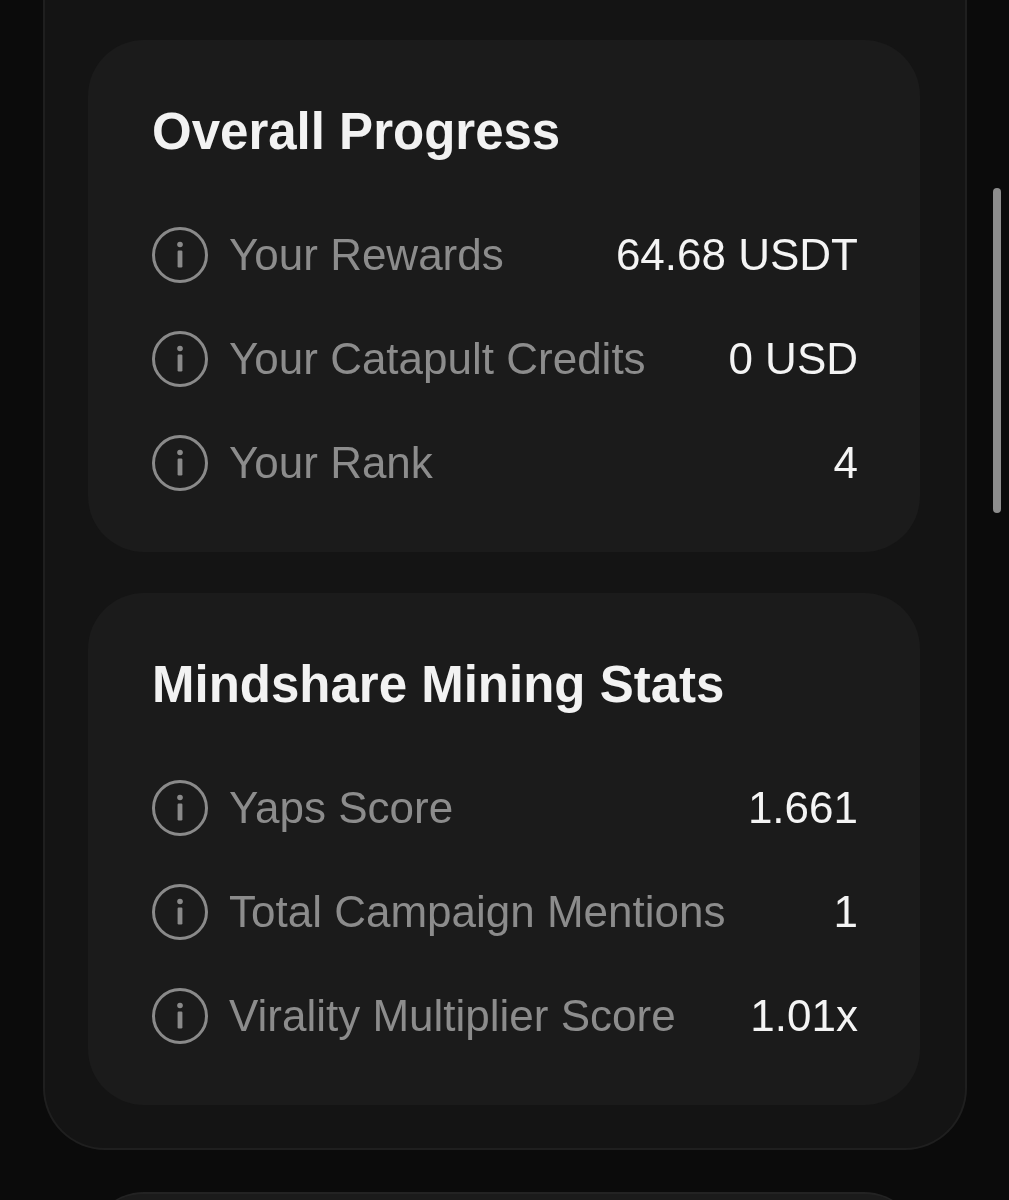 The image size is (1009, 1200). Describe the element at coordinates (341, 808) in the screenshot. I see `stat-label: Yaps Score` at that location.